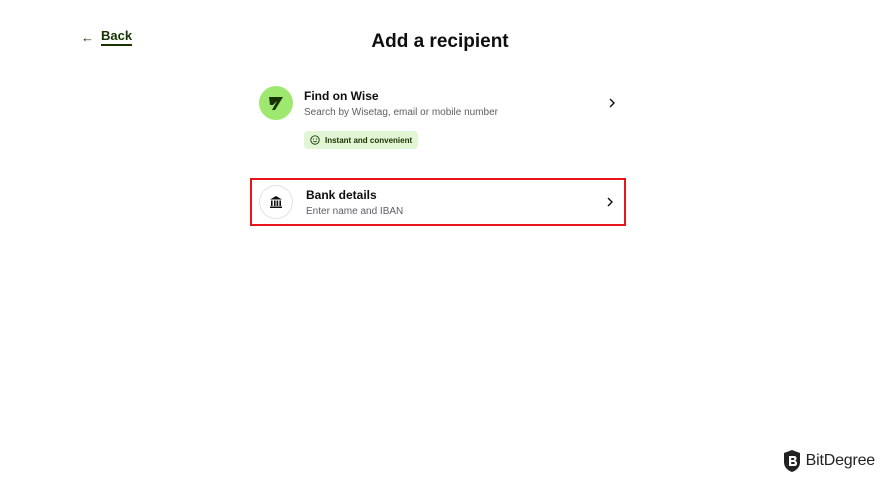 Image resolution: width=880 pixels, height=480 pixels. What do you see at coordinates (315, 140) in the screenshot?
I see `smile-icon` at bounding box center [315, 140].